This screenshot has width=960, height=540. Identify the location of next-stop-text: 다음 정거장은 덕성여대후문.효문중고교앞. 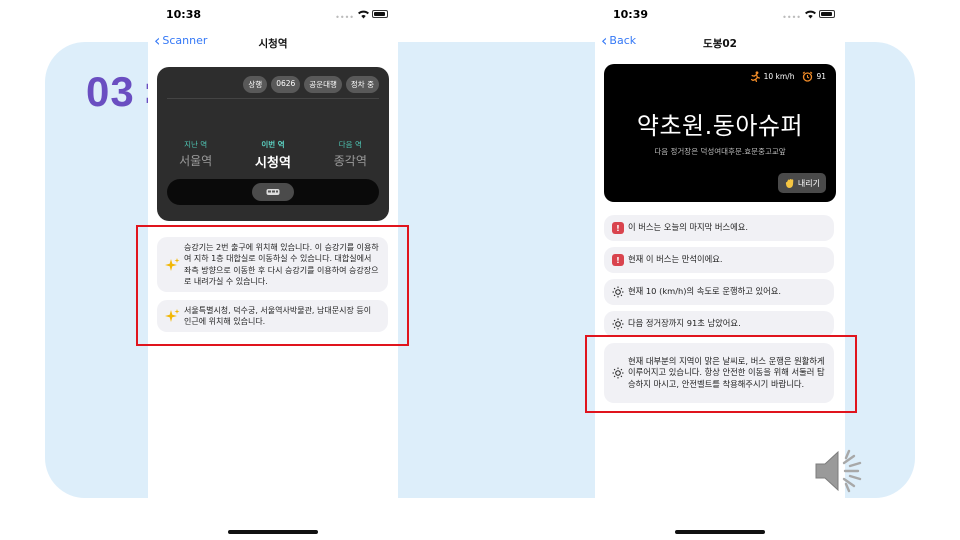
(720, 151).